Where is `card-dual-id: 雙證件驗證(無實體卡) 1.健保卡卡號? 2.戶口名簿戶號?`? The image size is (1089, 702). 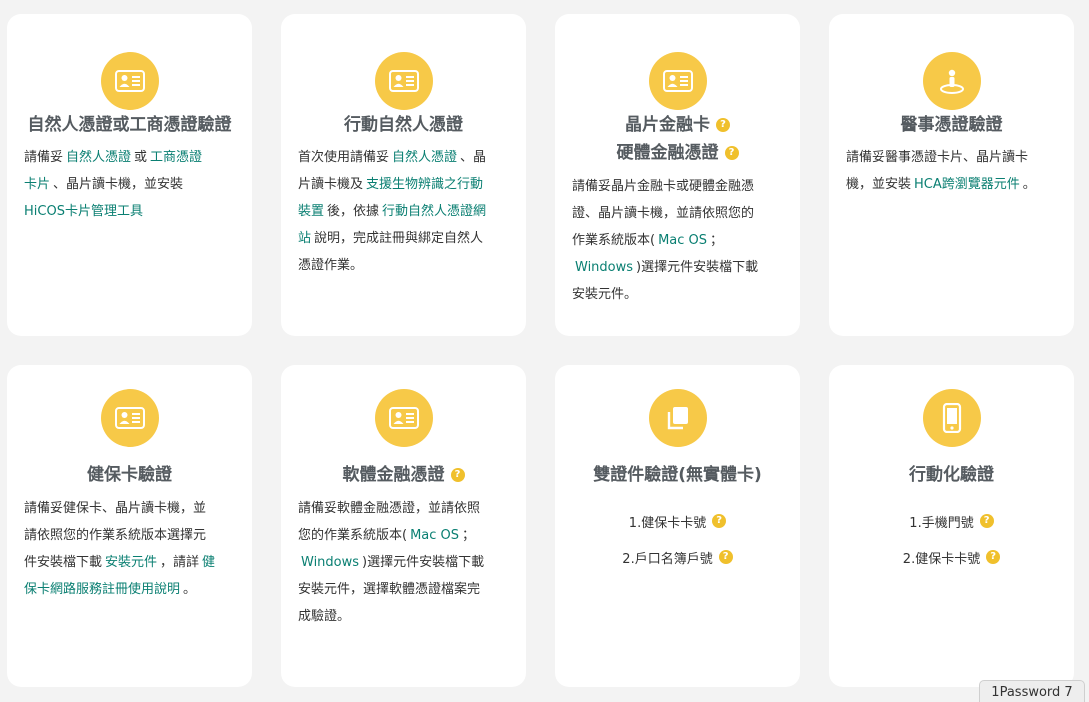
card-dual-id: 雙證件驗證(無實體卡) 1.健保卡卡號? 2.戶口名簿戶號? is located at coordinates (677, 526).